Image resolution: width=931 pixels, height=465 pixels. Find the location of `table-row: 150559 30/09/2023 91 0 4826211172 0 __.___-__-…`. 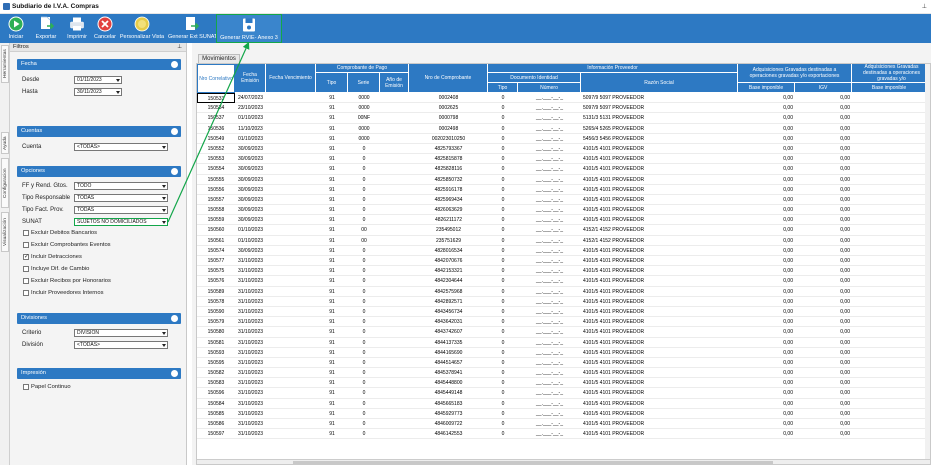

table-row: 150559 30/09/2023 91 0 4826211172 0 __.___-__-… is located at coordinates (563, 220).